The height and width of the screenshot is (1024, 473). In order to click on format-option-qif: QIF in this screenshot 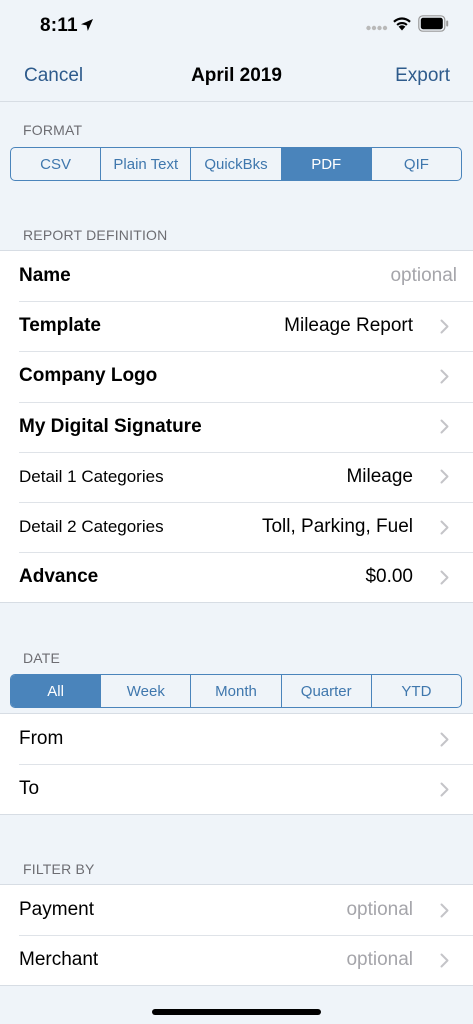, I will do `click(416, 164)`.